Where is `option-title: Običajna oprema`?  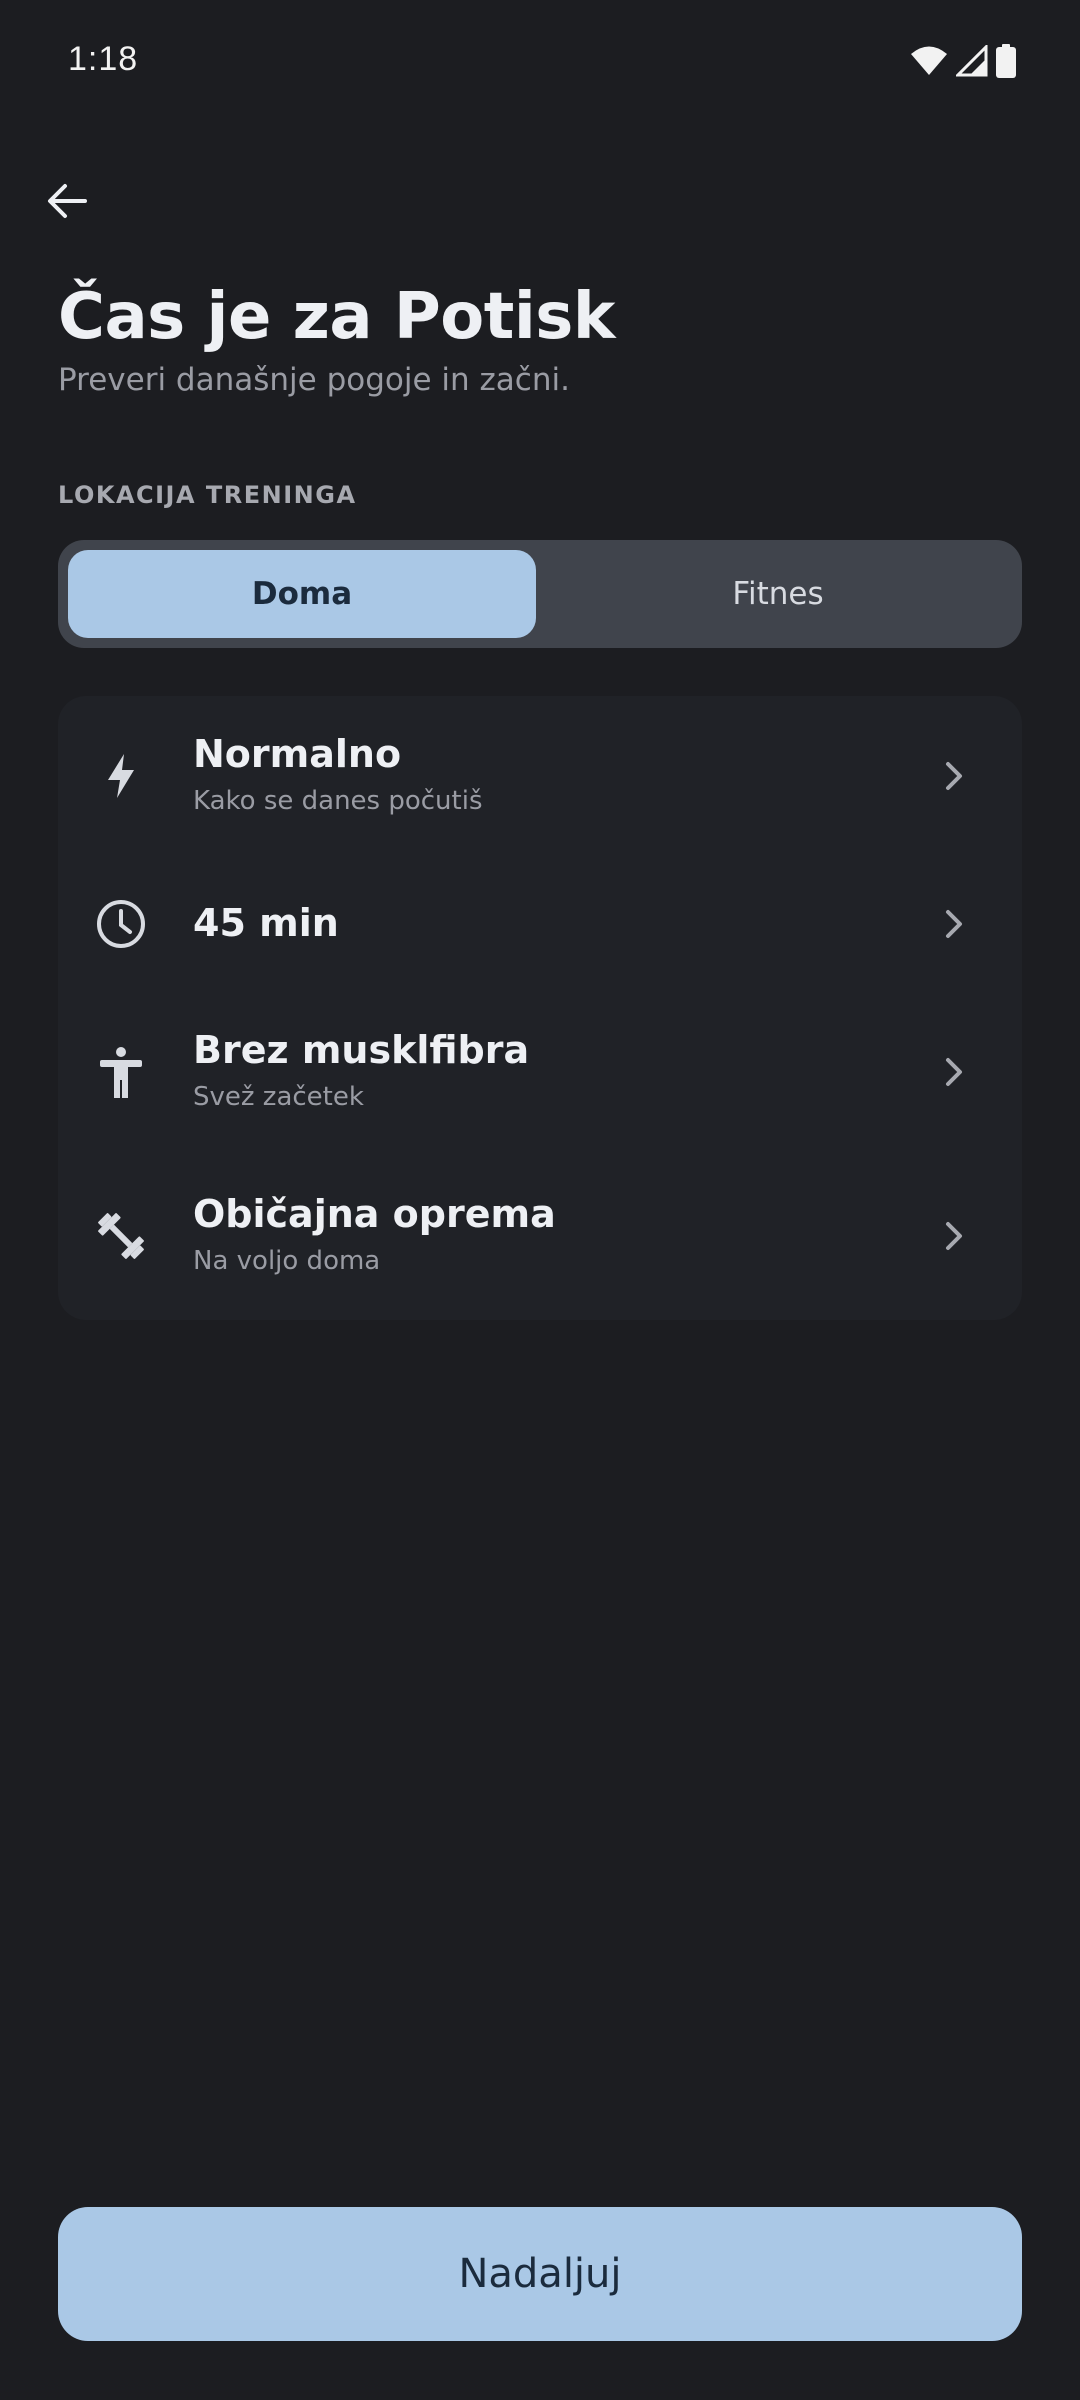 option-title: Običajna oprema is located at coordinates (374, 1214).